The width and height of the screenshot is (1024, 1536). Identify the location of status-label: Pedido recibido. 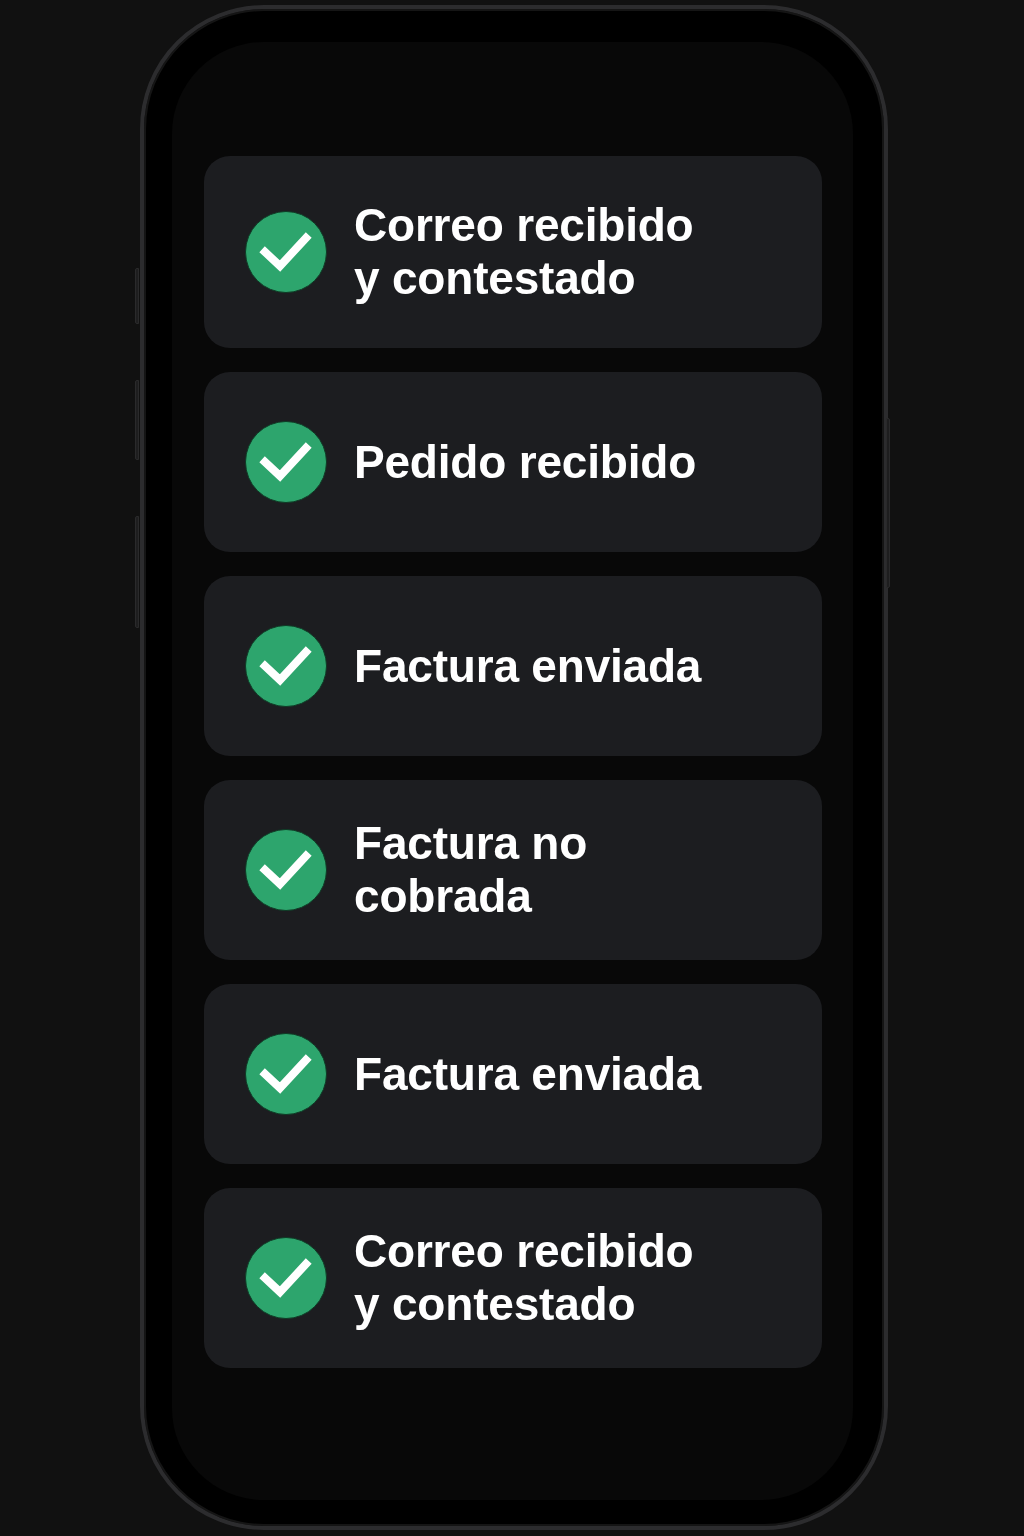
(525, 462).